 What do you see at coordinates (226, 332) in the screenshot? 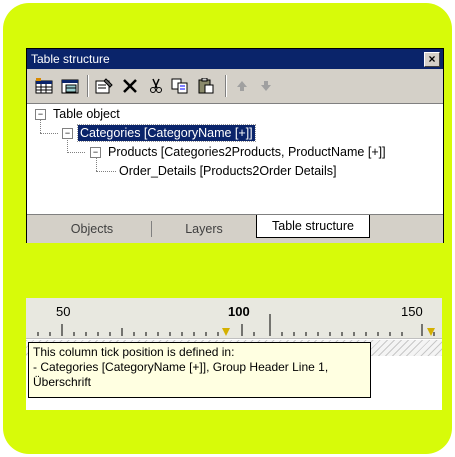
I see `tab-stop-marker` at bounding box center [226, 332].